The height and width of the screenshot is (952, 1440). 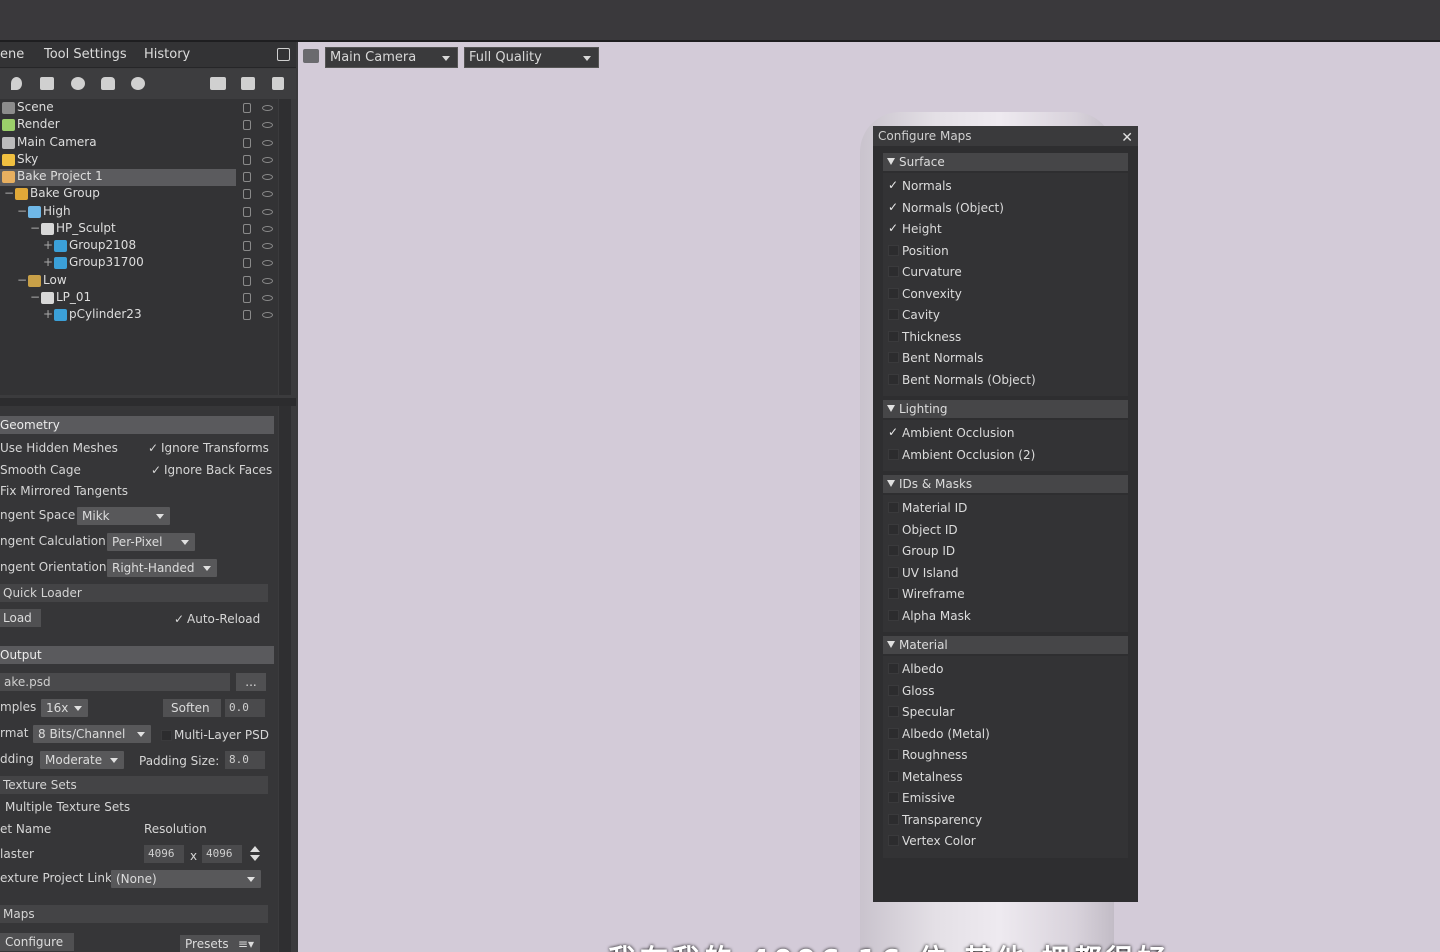 I want to click on map-item: Albedo, so click(x=1005, y=669).